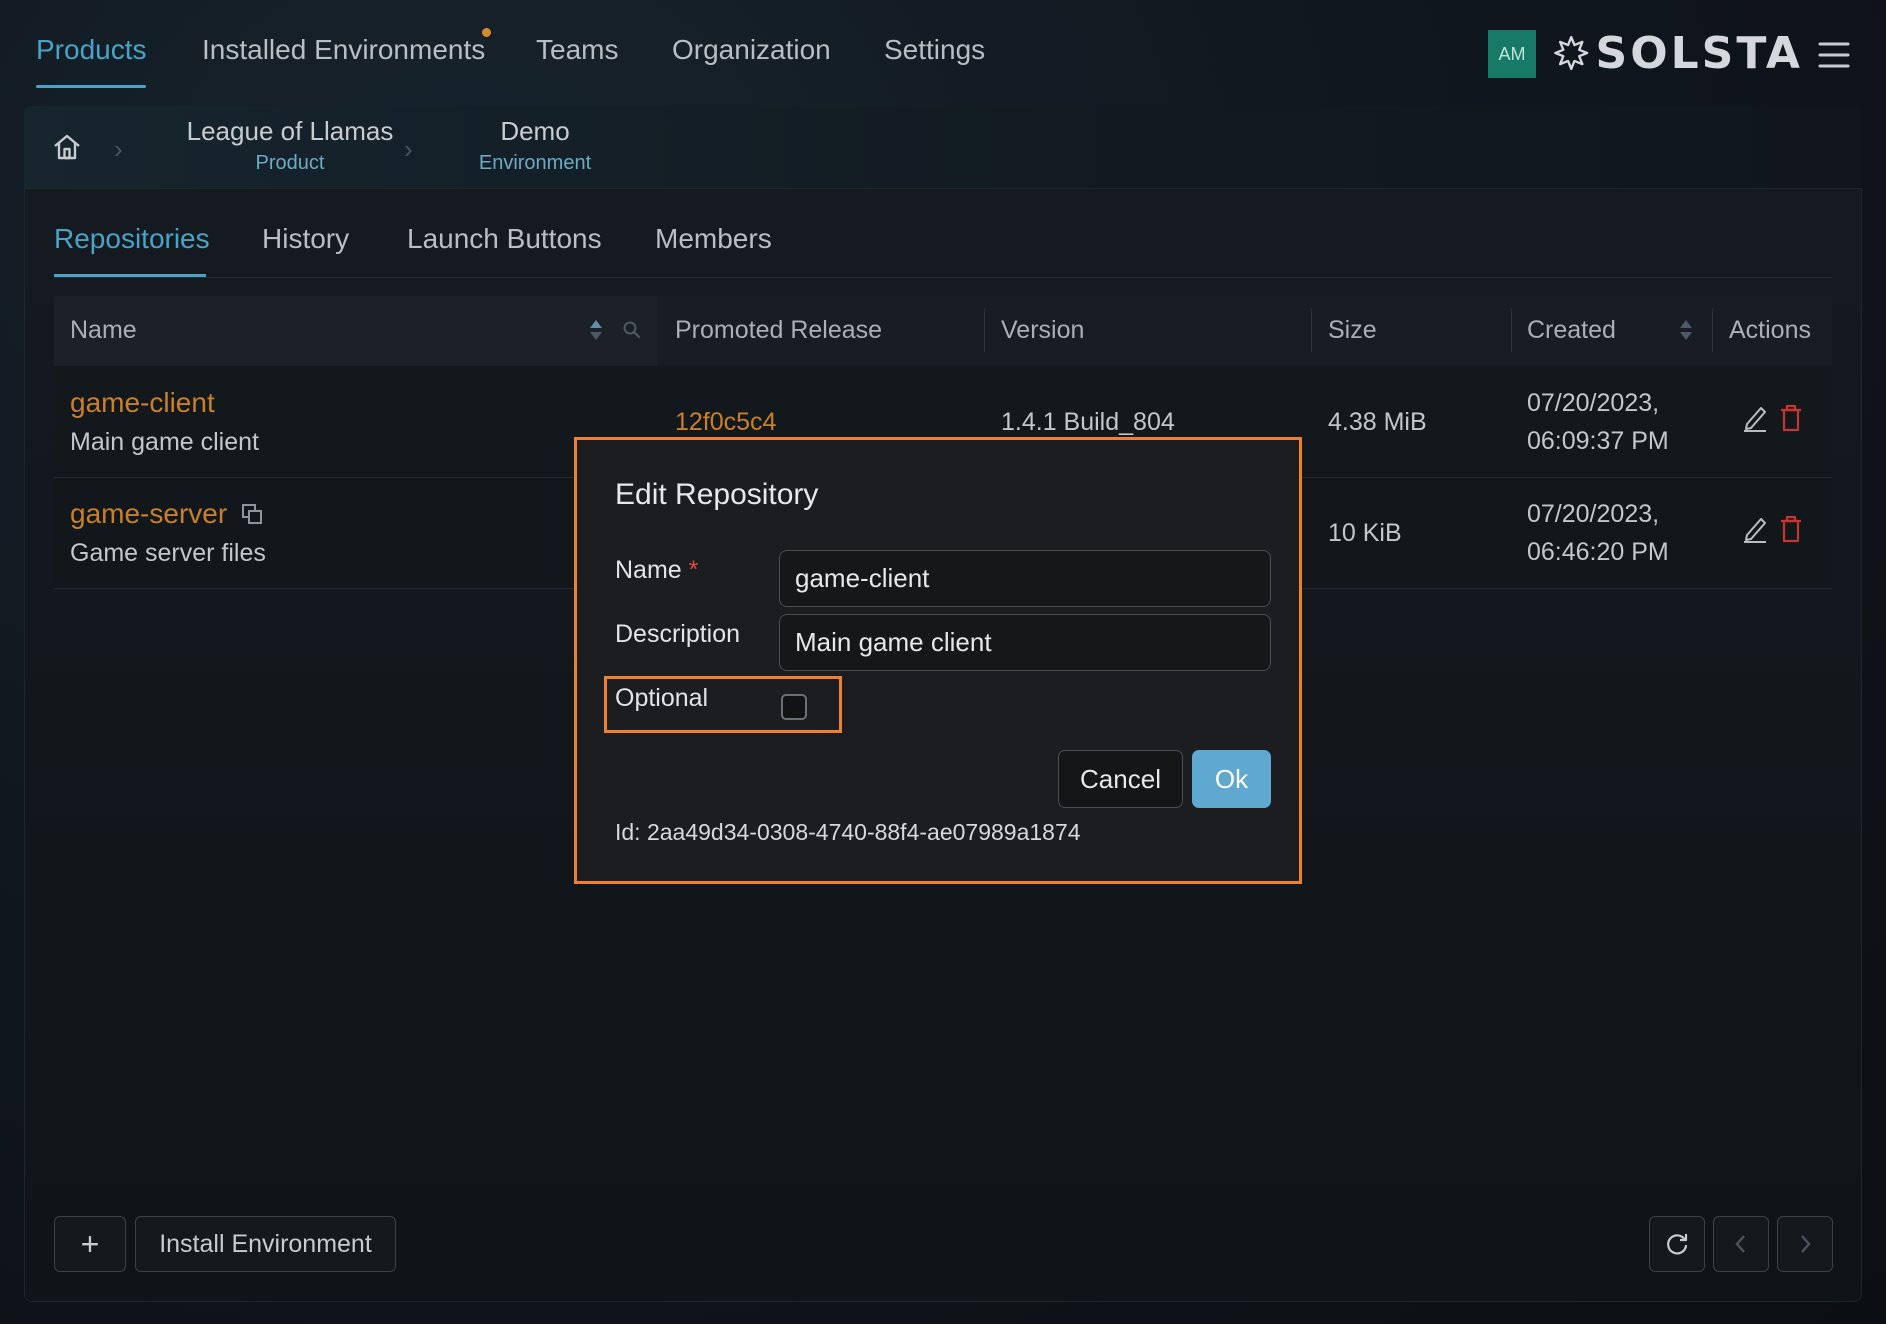 The image size is (1886, 1324). I want to click on tab-launch-buttons: Launch Buttons, so click(504, 239).